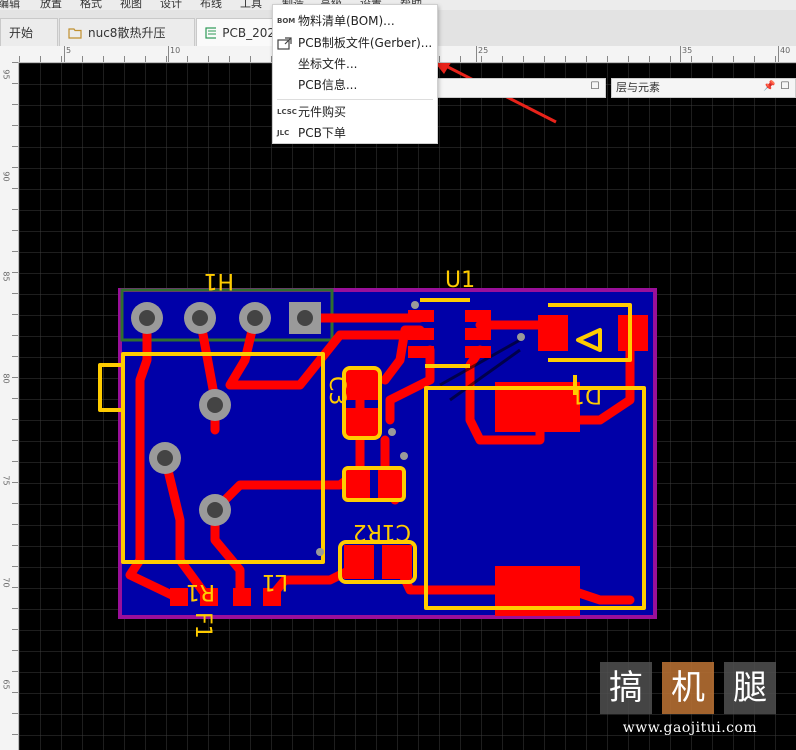 This screenshot has width=796, height=750. I want to click on folder-icon, so click(75, 33).